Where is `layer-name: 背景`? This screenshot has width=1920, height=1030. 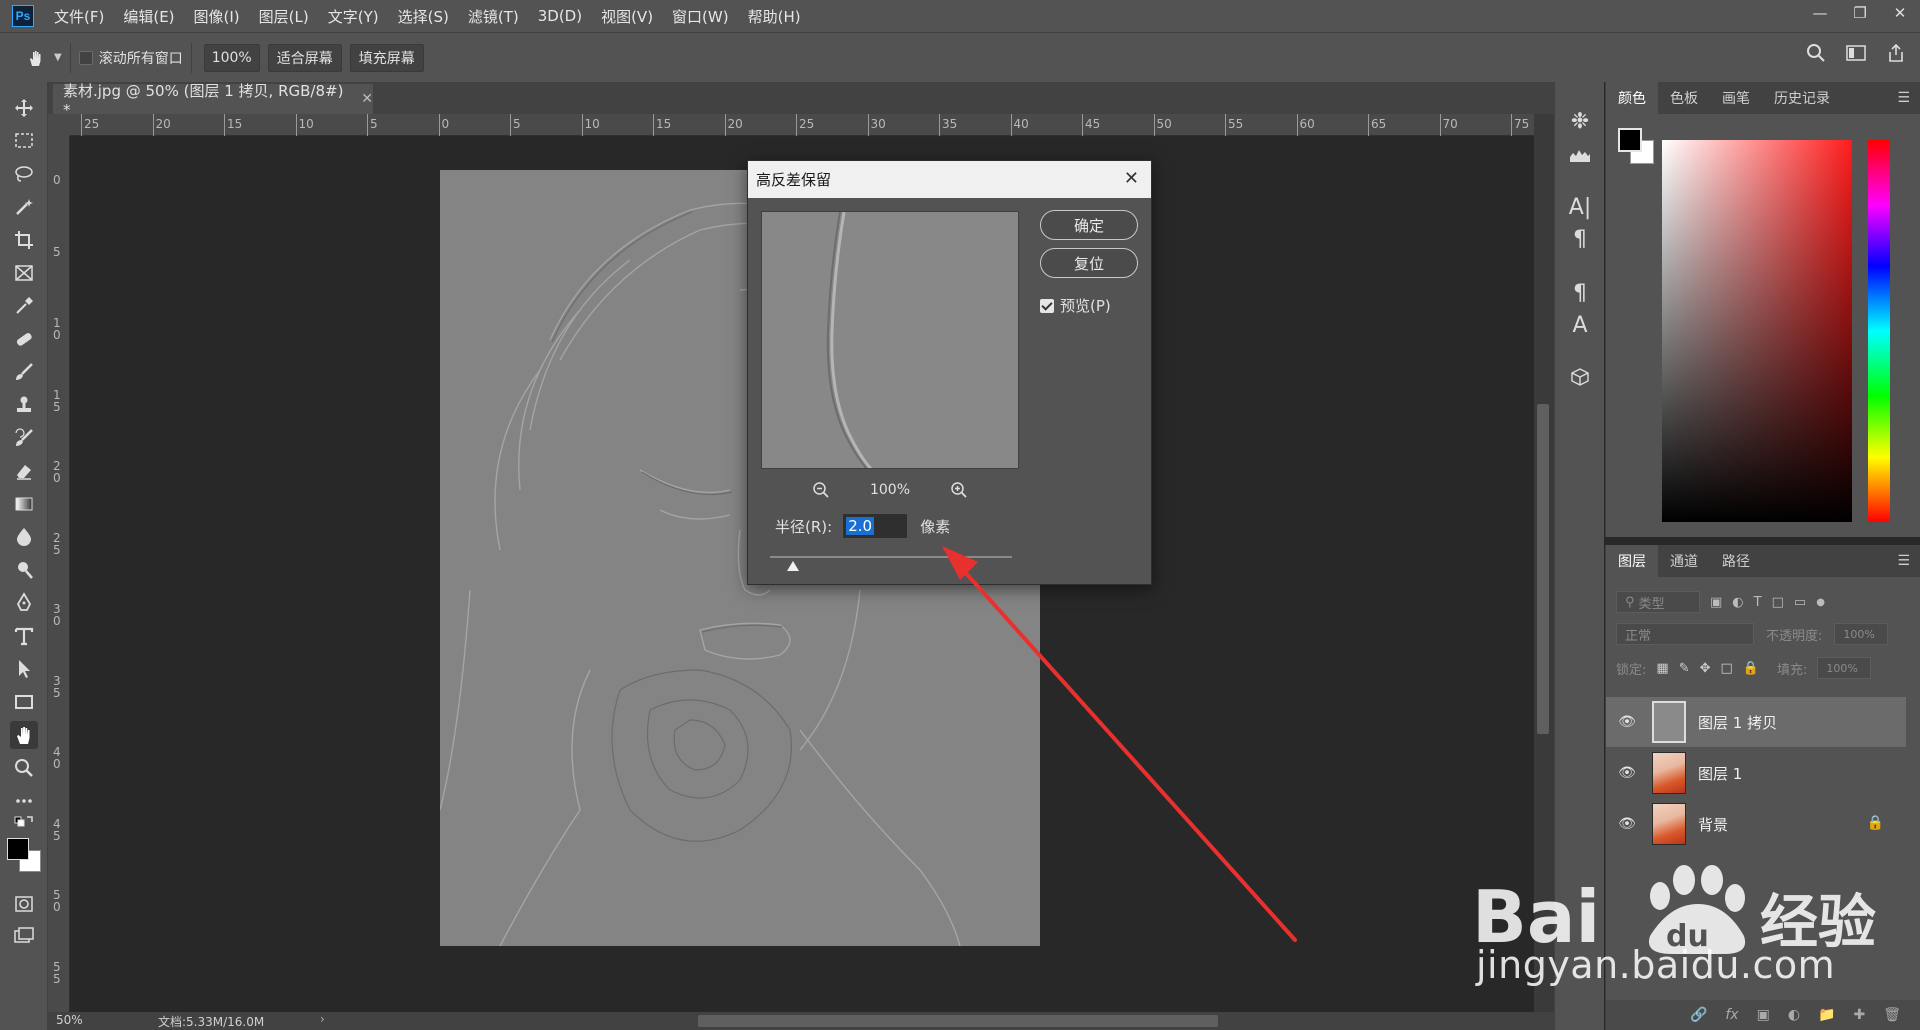
layer-name: 背景 is located at coordinates (1713, 824).